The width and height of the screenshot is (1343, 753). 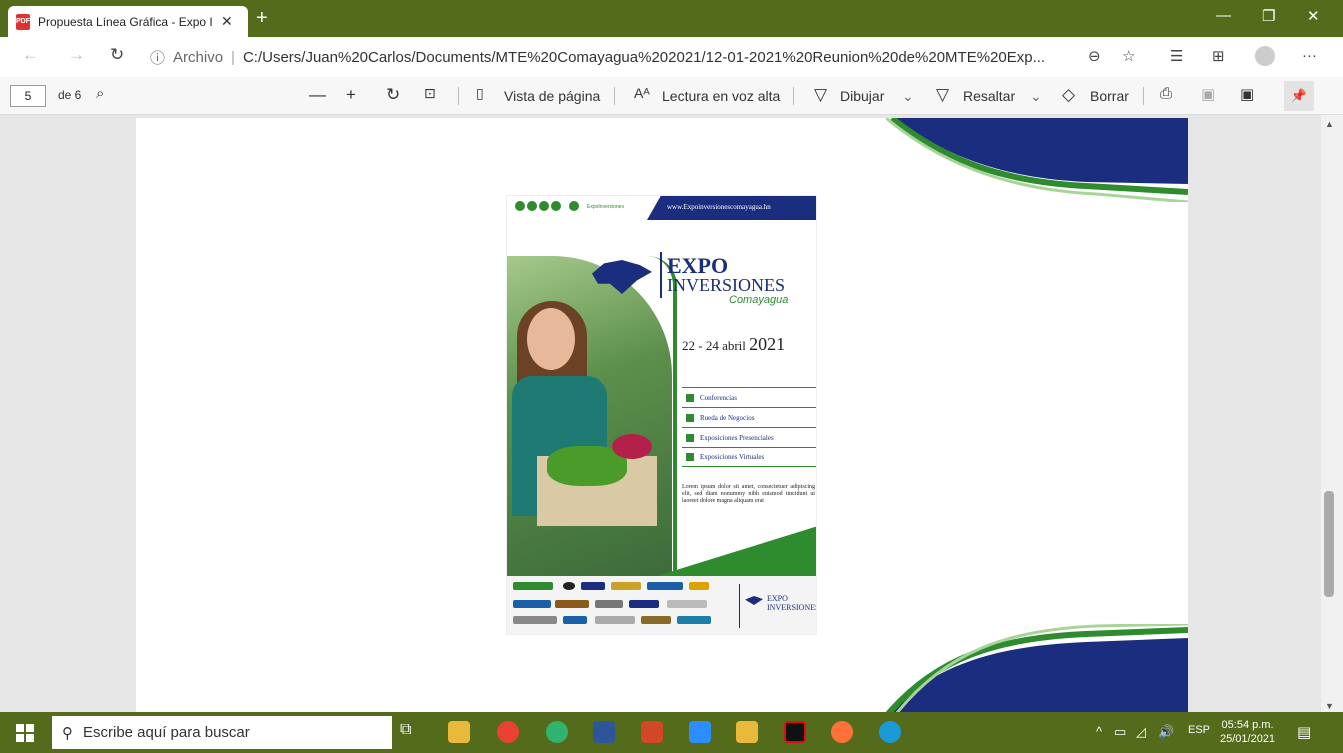 What do you see at coordinates (1329, 124) in the screenshot?
I see `scroll-up-icon: ▲` at bounding box center [1329, 124].